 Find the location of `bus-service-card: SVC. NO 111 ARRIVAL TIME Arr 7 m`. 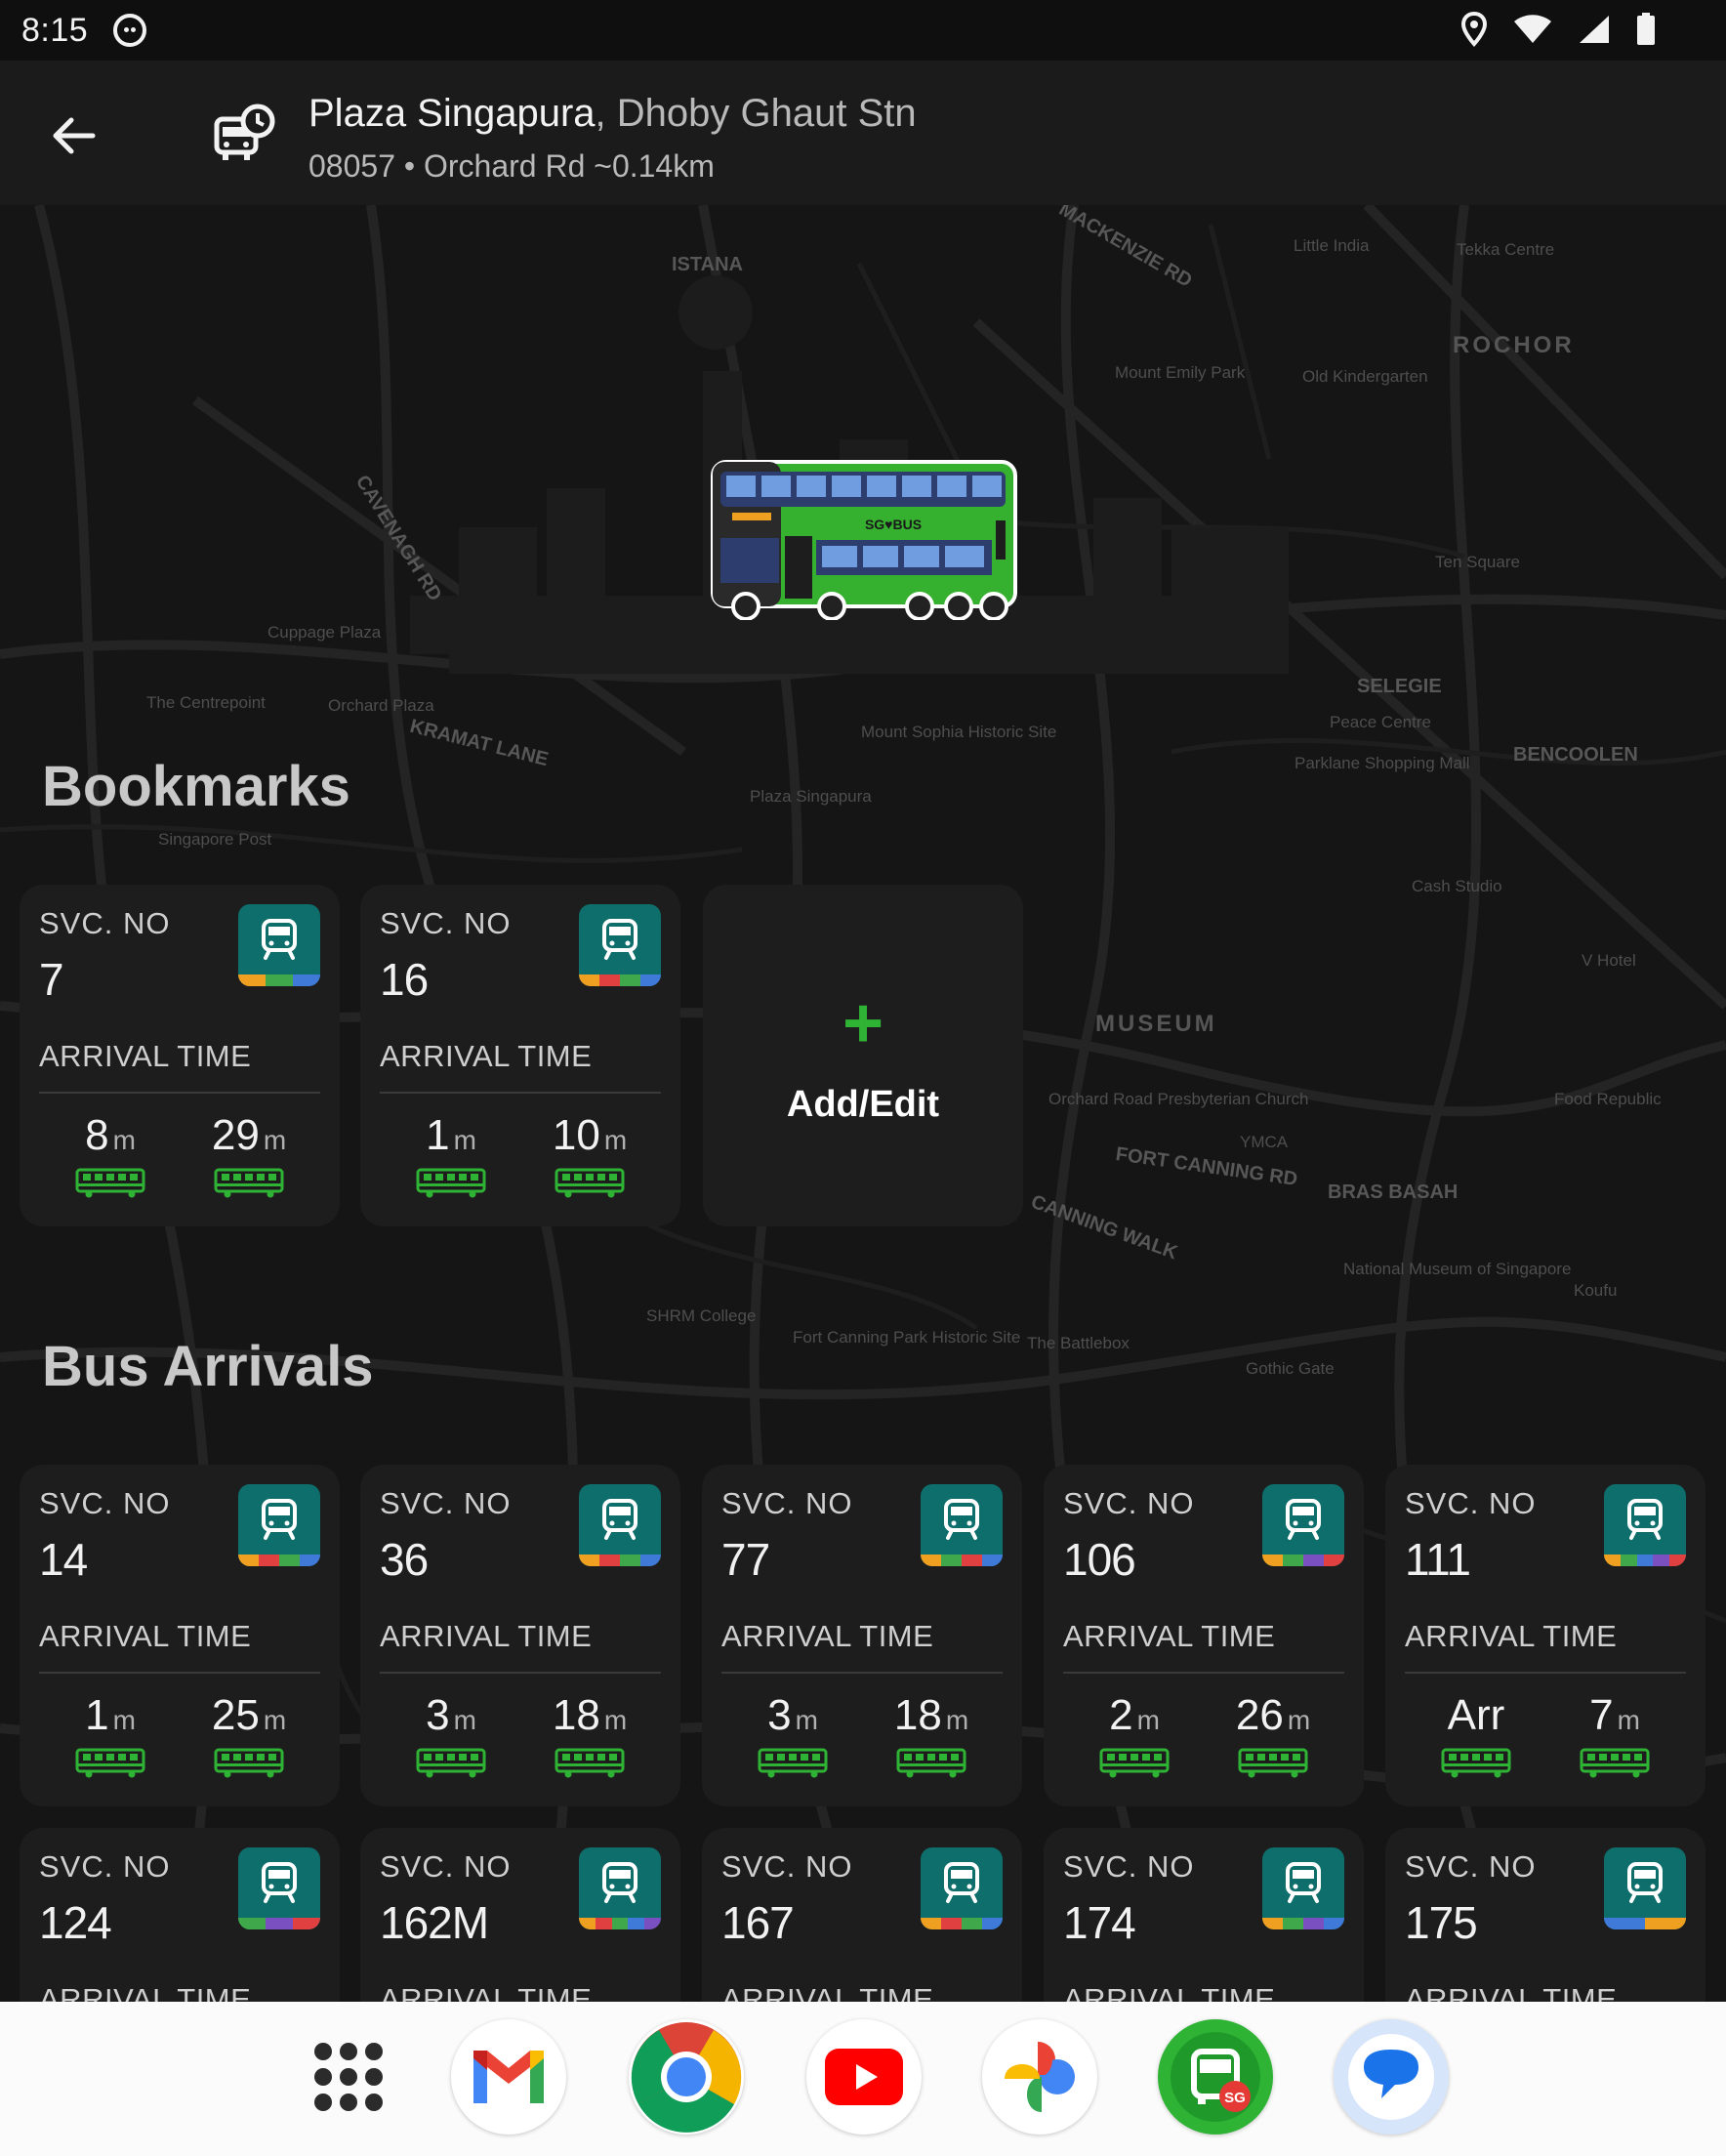

bus-service-card: SVC. NO 111 ARRIVAL TIME Arr 7 m is located at coordinates (1545, 1635).